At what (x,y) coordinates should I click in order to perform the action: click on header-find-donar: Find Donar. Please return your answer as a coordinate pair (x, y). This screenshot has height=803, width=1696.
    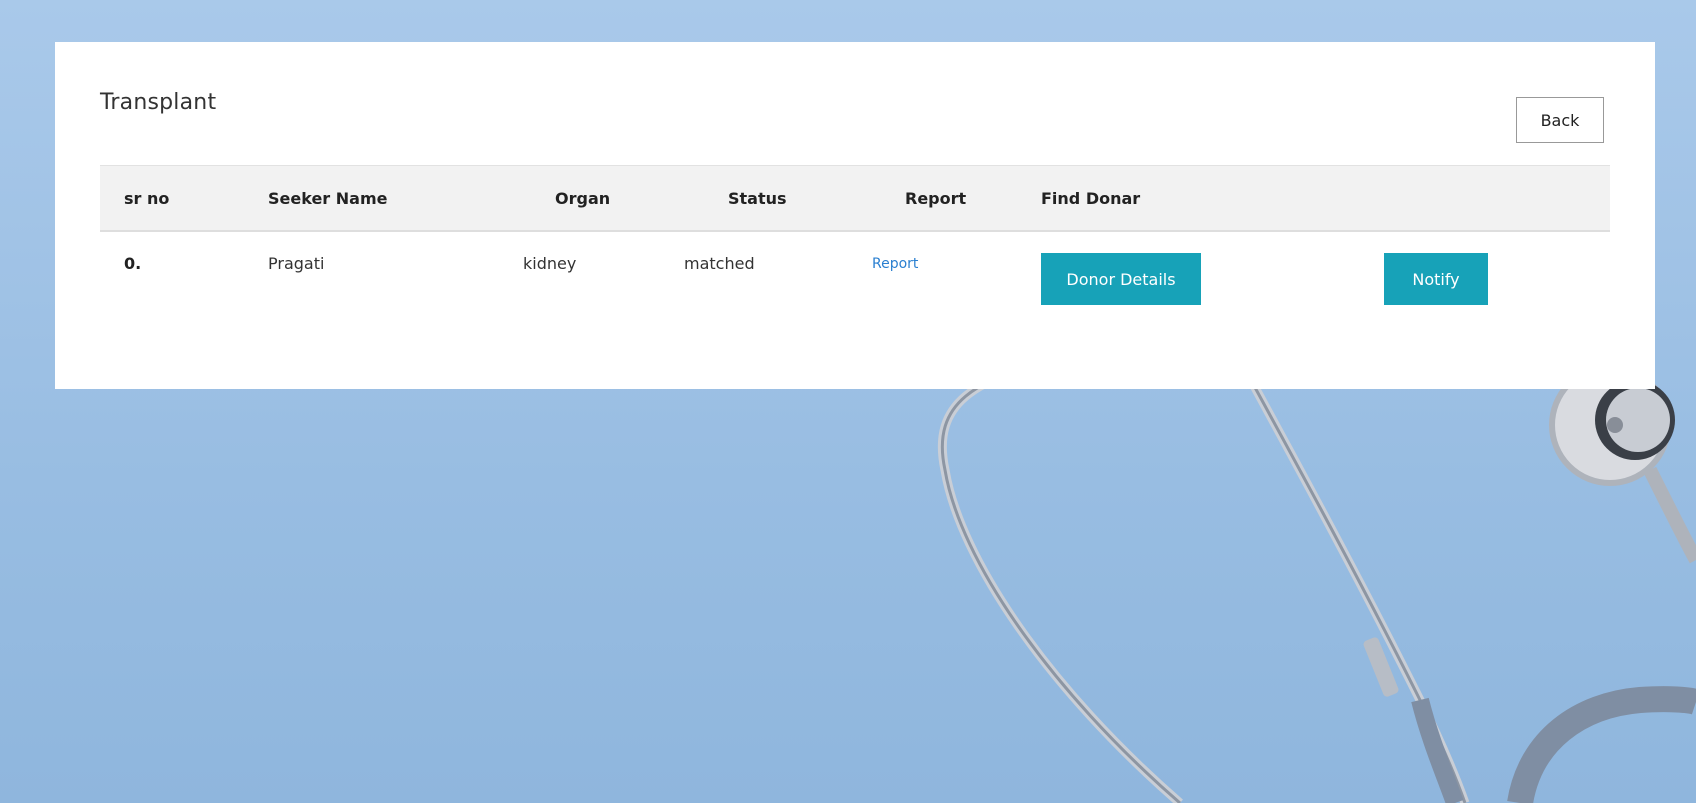
    Looking at the image, I should click on (1091, 198).